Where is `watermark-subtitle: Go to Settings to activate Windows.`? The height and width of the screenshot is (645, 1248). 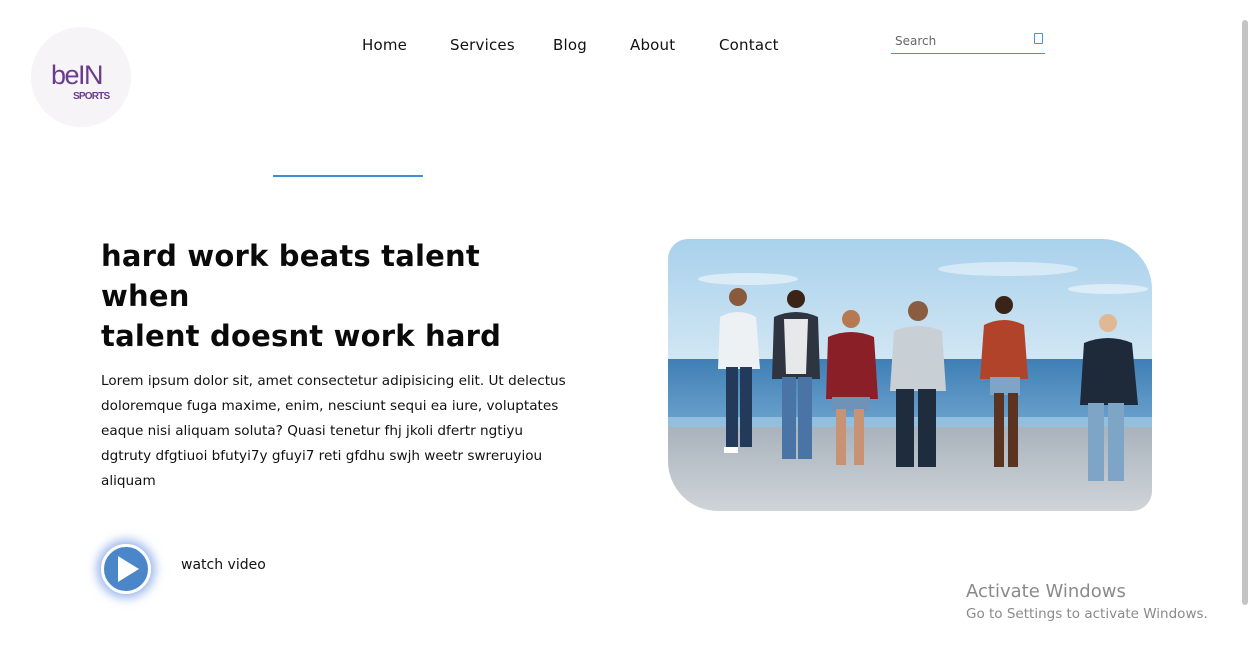
watermark-subtitle: Go to Settings to activate Windows. is located at coordinates (1087, 614).